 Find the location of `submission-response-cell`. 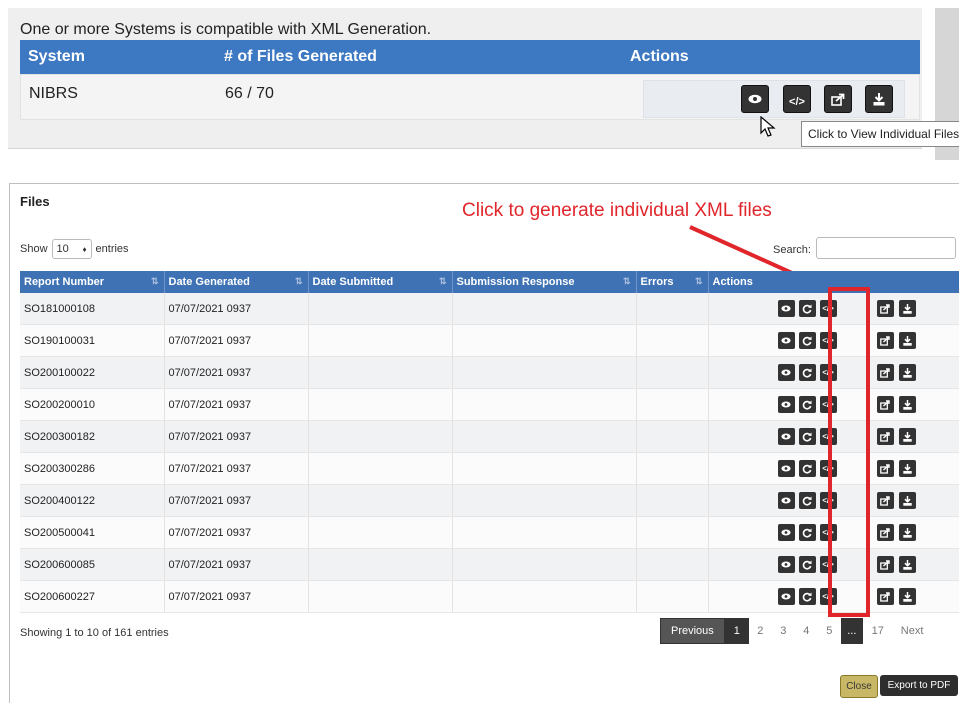

submission-response-cell is located at coordinates (544, 309).